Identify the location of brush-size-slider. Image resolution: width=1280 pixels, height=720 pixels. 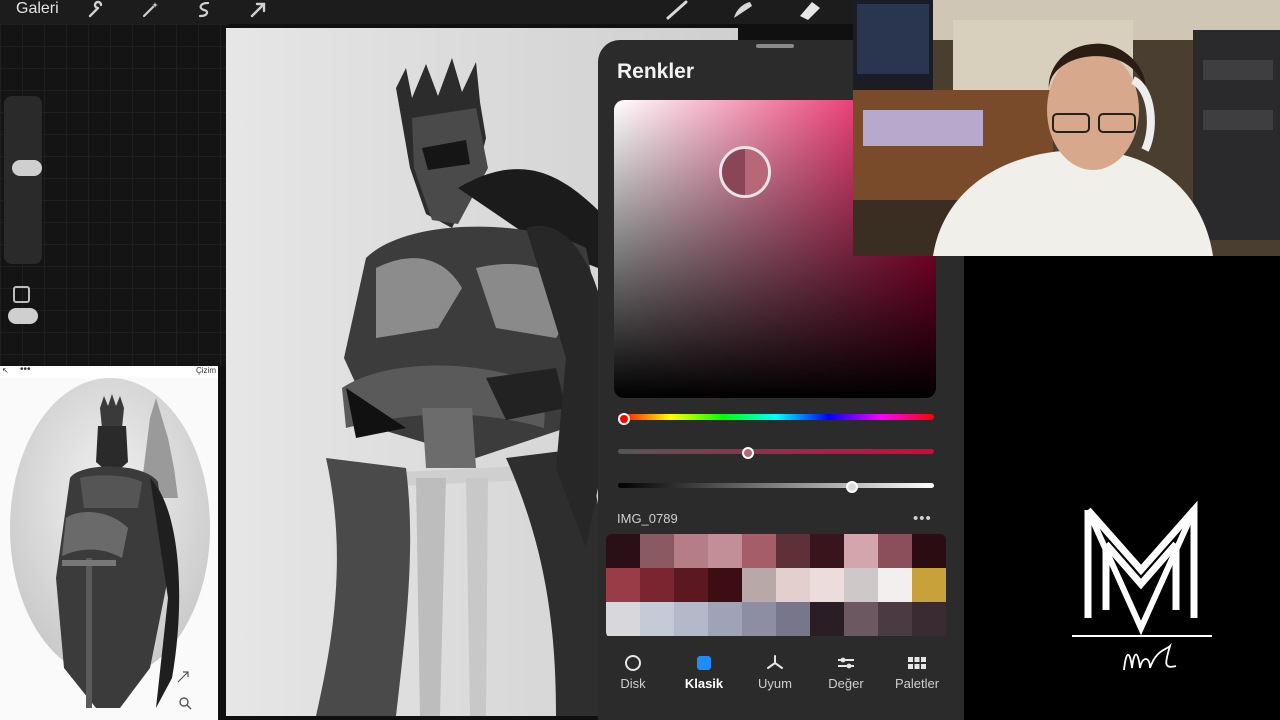
(27, 168).